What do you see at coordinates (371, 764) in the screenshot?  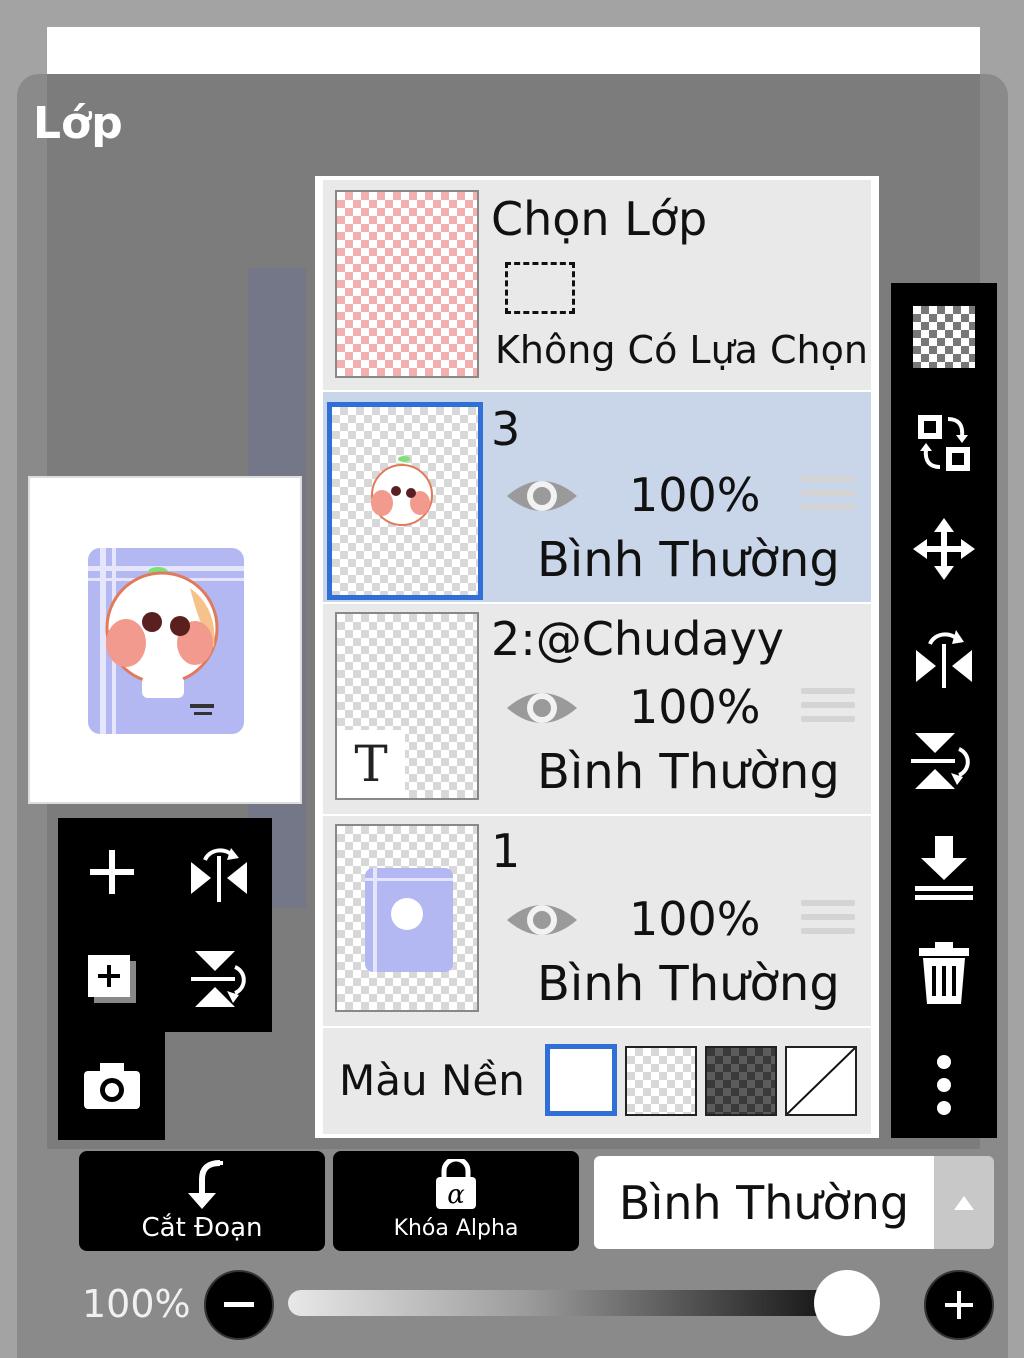 I see `text-layer-badge: T` at bounding box center [371, 764].